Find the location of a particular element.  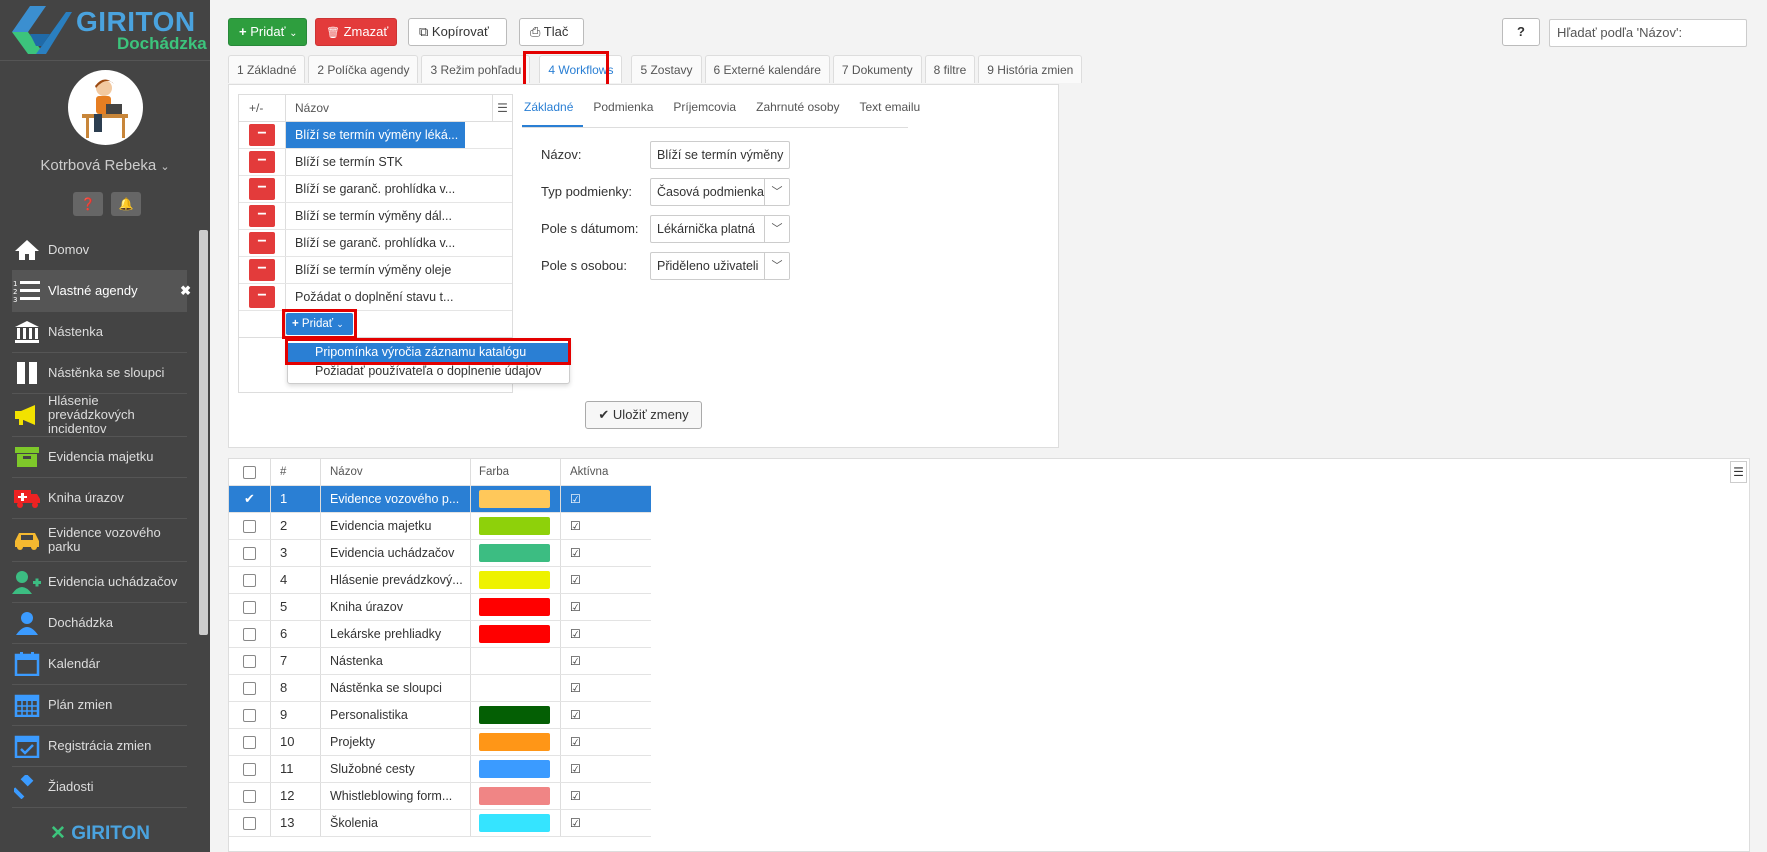

table-row: 3 Evidencia uchádzačov ☑ is located at coordinates (440, 553).